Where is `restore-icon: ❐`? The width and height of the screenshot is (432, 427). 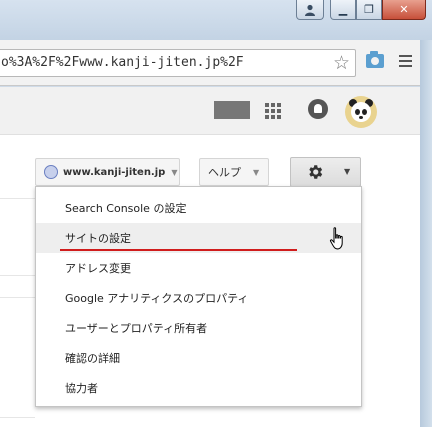 restore-icon: ❐ is located at coordinates (369, 9).